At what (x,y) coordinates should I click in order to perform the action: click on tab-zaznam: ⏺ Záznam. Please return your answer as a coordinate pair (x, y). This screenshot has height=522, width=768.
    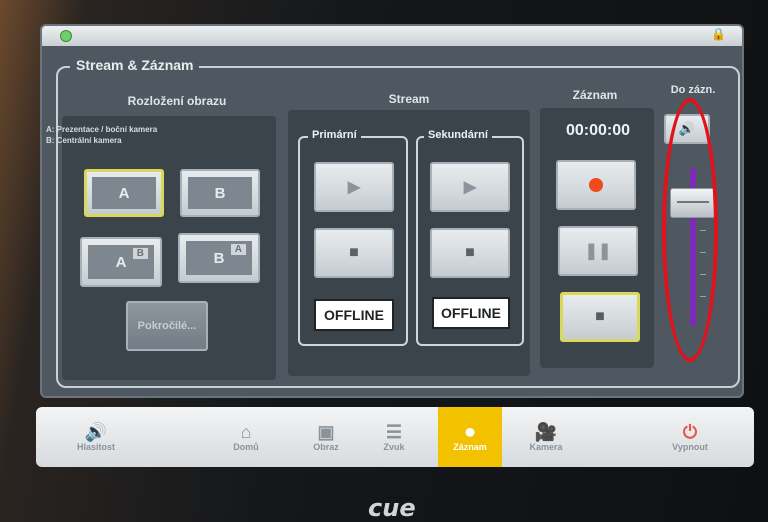
    Looking at the image, I should click on (470, 437).